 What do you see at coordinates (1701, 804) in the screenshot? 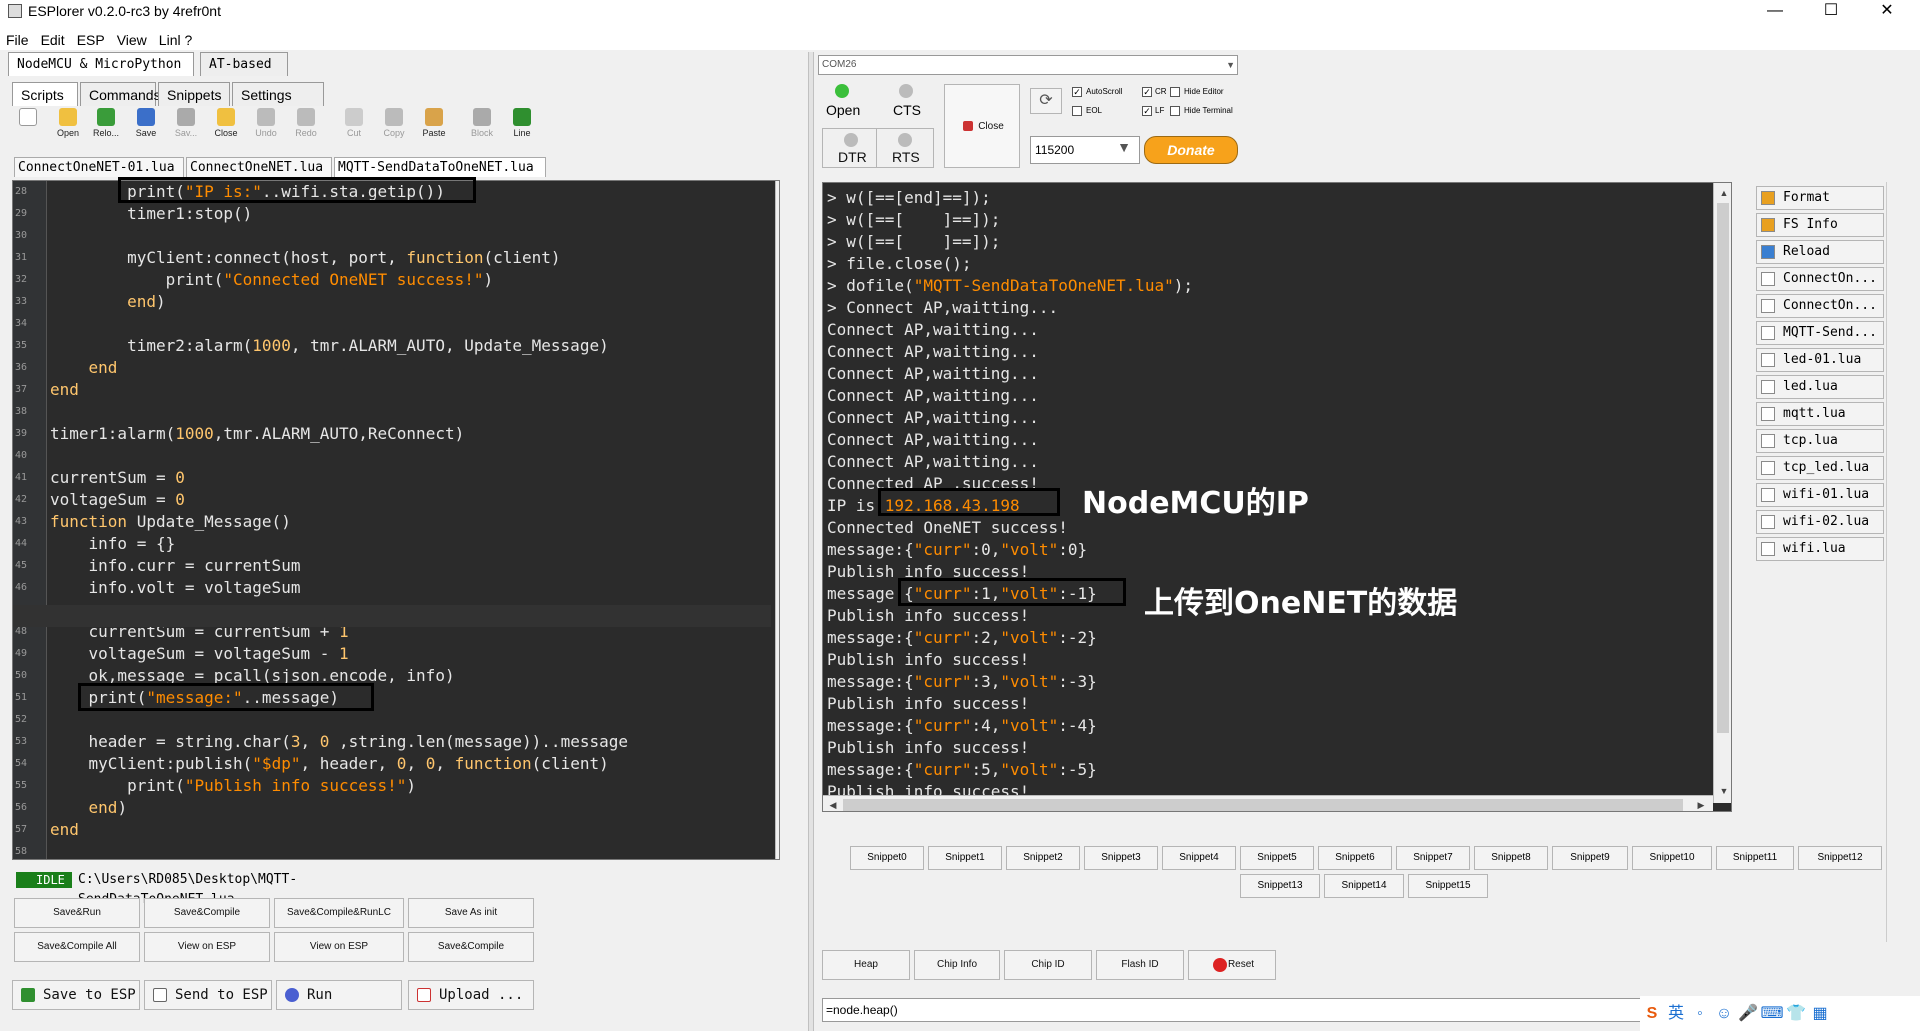
I see `scroll-right-arrow: ▶` at bounding box center [1701, 804].